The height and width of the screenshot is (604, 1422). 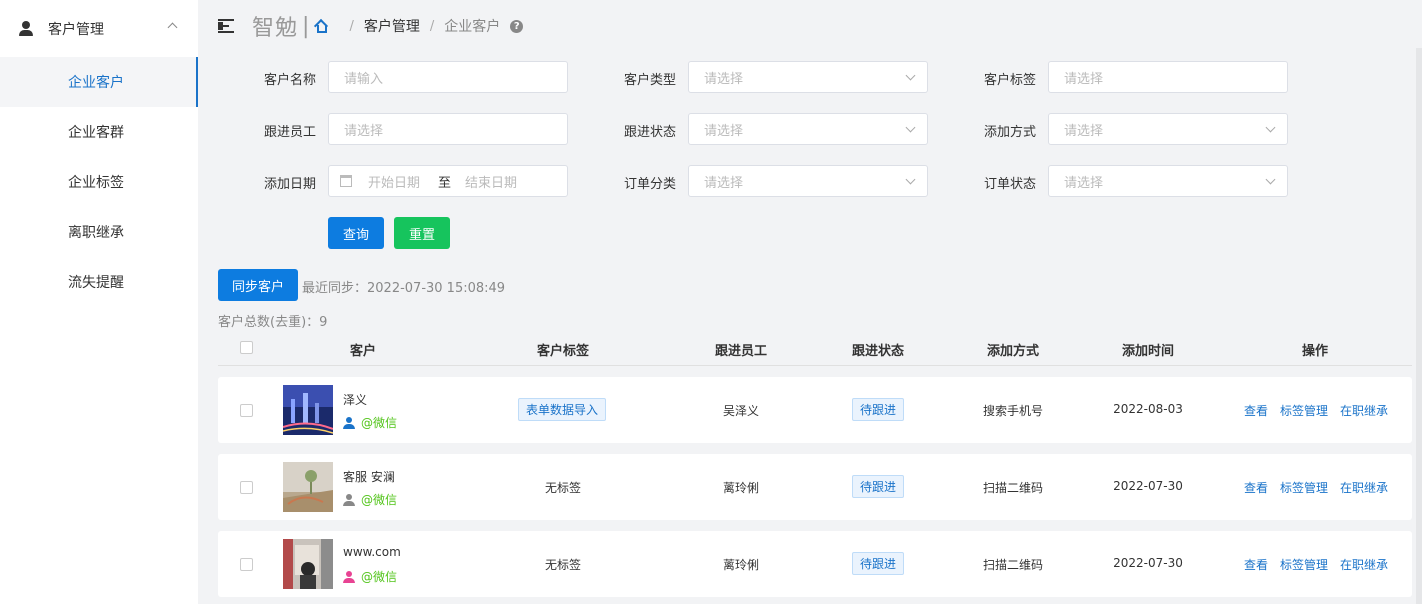 What do you see at coordinates (172, 27) in the screenshot?
I see `chevron-up-icon` at bounding box center [172, 27].